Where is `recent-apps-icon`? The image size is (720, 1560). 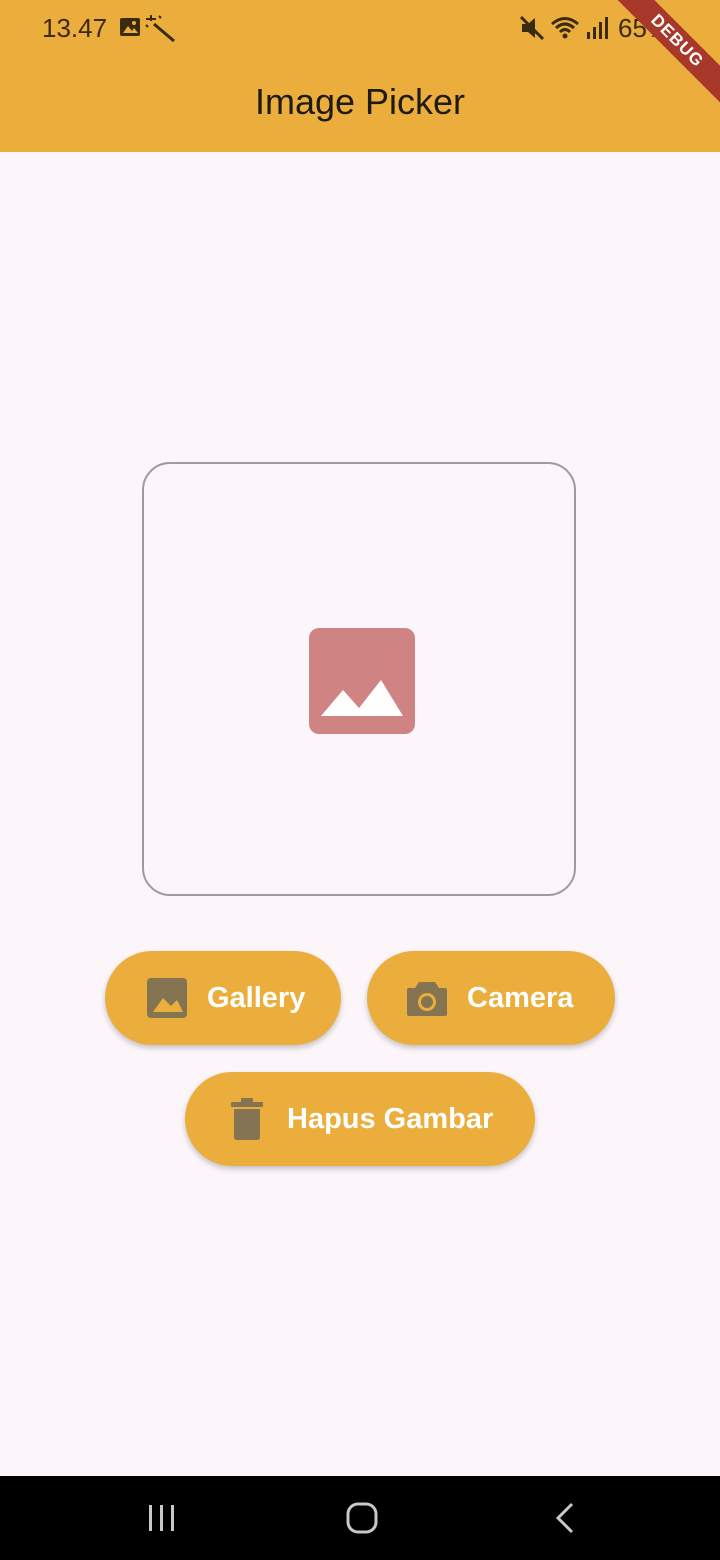
recent-apps-icon is located at coordinates (162, 1518).